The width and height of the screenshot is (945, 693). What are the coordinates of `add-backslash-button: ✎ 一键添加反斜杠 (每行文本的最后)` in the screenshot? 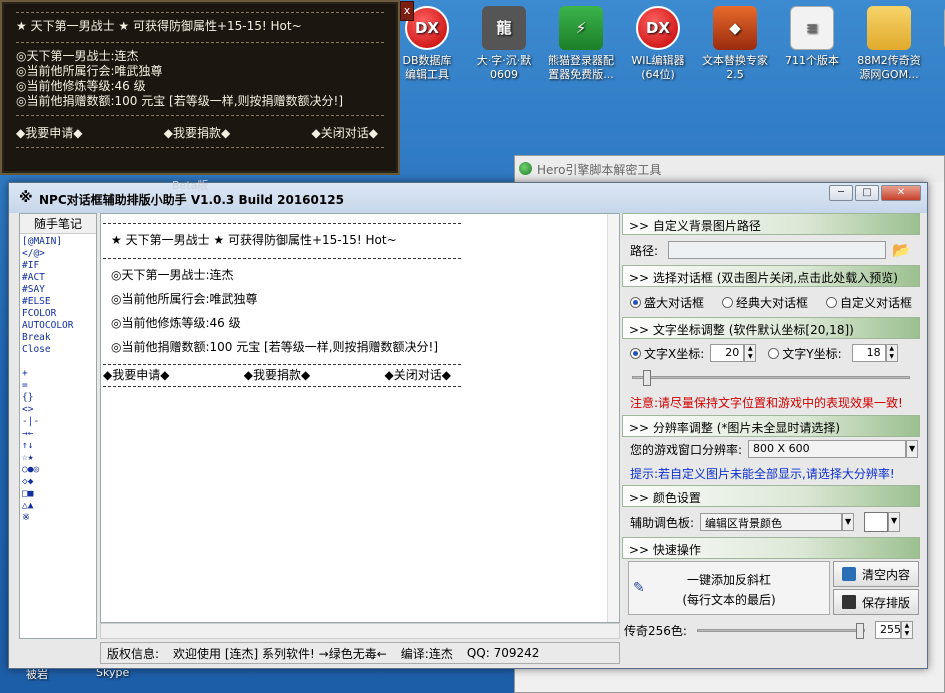 It's located at (729, 588).